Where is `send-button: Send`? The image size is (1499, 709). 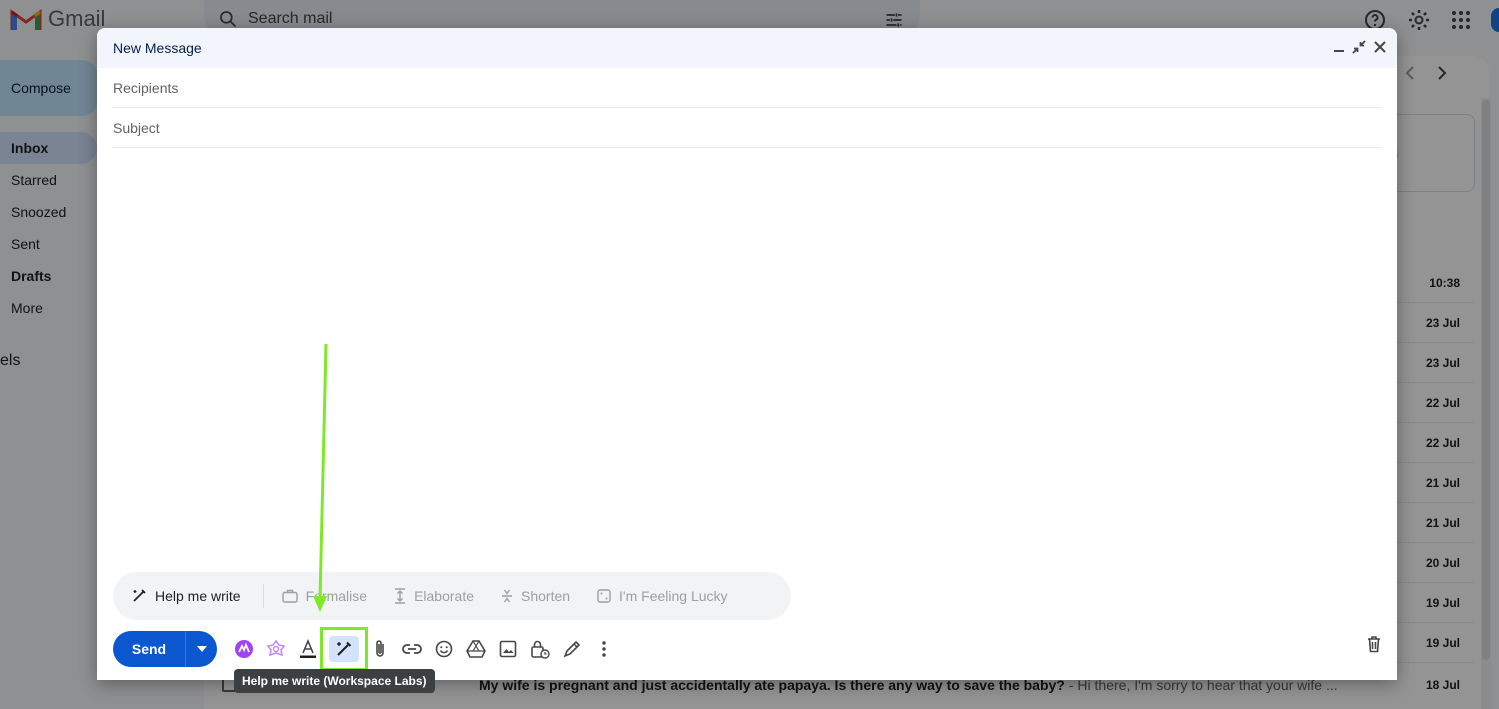
send-button: Send is located at coordinates (149, 649).